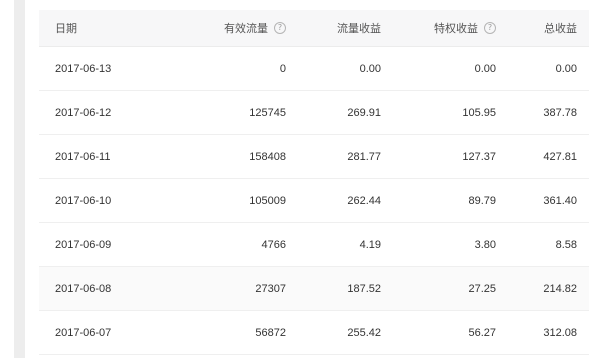 The height and width of the screenshot is (358, 600). Describe the element at coordinates (456, 29) in the screenshot. I see `header-privilege-revenue-label: 特权收益` at that location.